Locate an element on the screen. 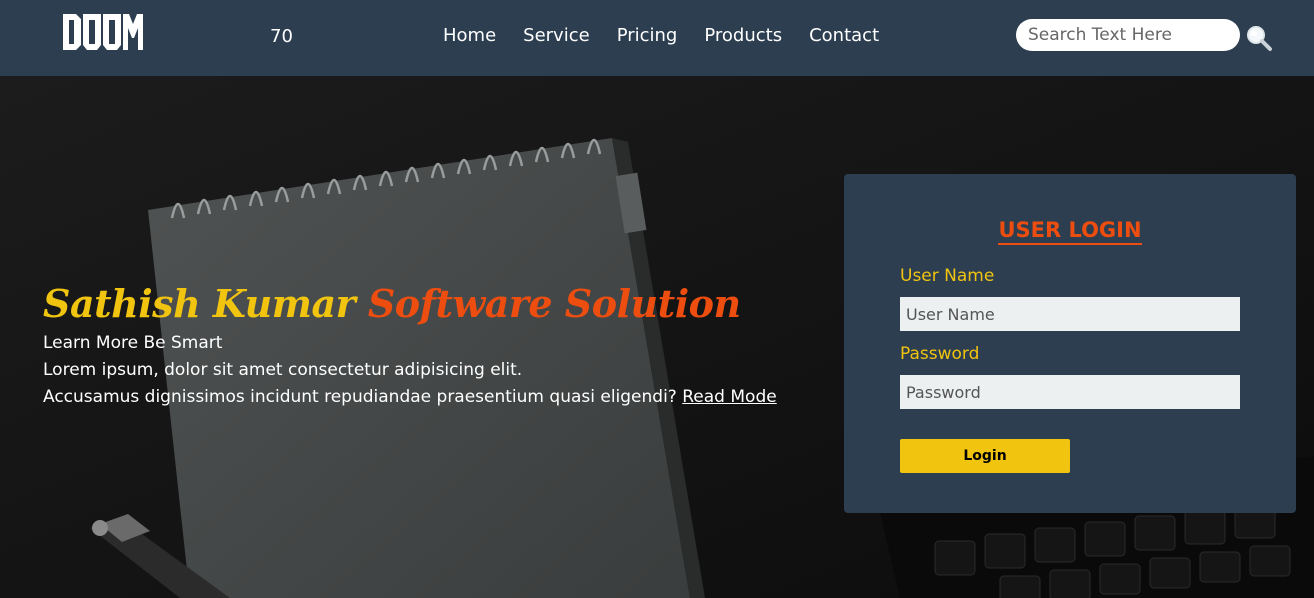 The height and width of the screenshot is (598, 1314). login-button: Login is located at coordinates (985, 456).